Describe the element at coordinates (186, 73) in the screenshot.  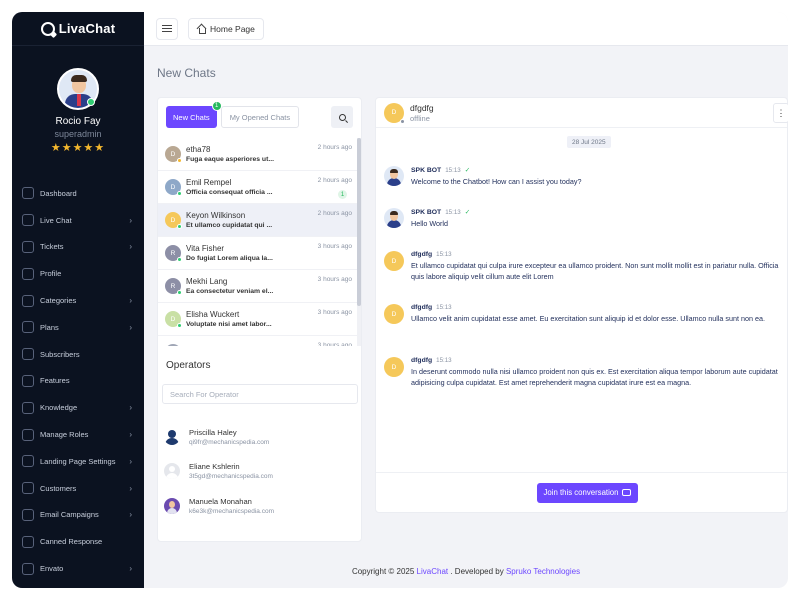
I see `page-title: New Chats` at that location.